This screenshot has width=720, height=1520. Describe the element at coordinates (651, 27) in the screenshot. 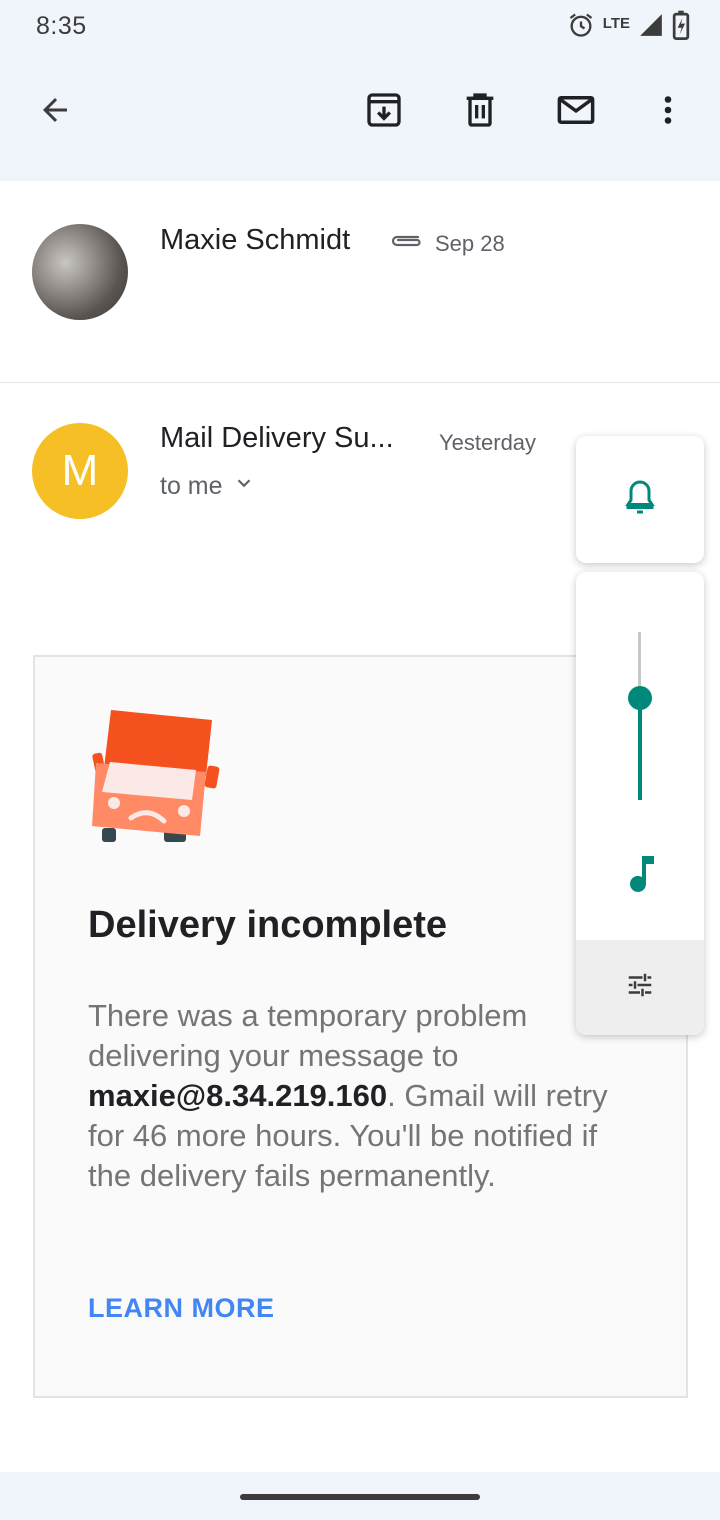

I see `lte-signal-icon` at that location.